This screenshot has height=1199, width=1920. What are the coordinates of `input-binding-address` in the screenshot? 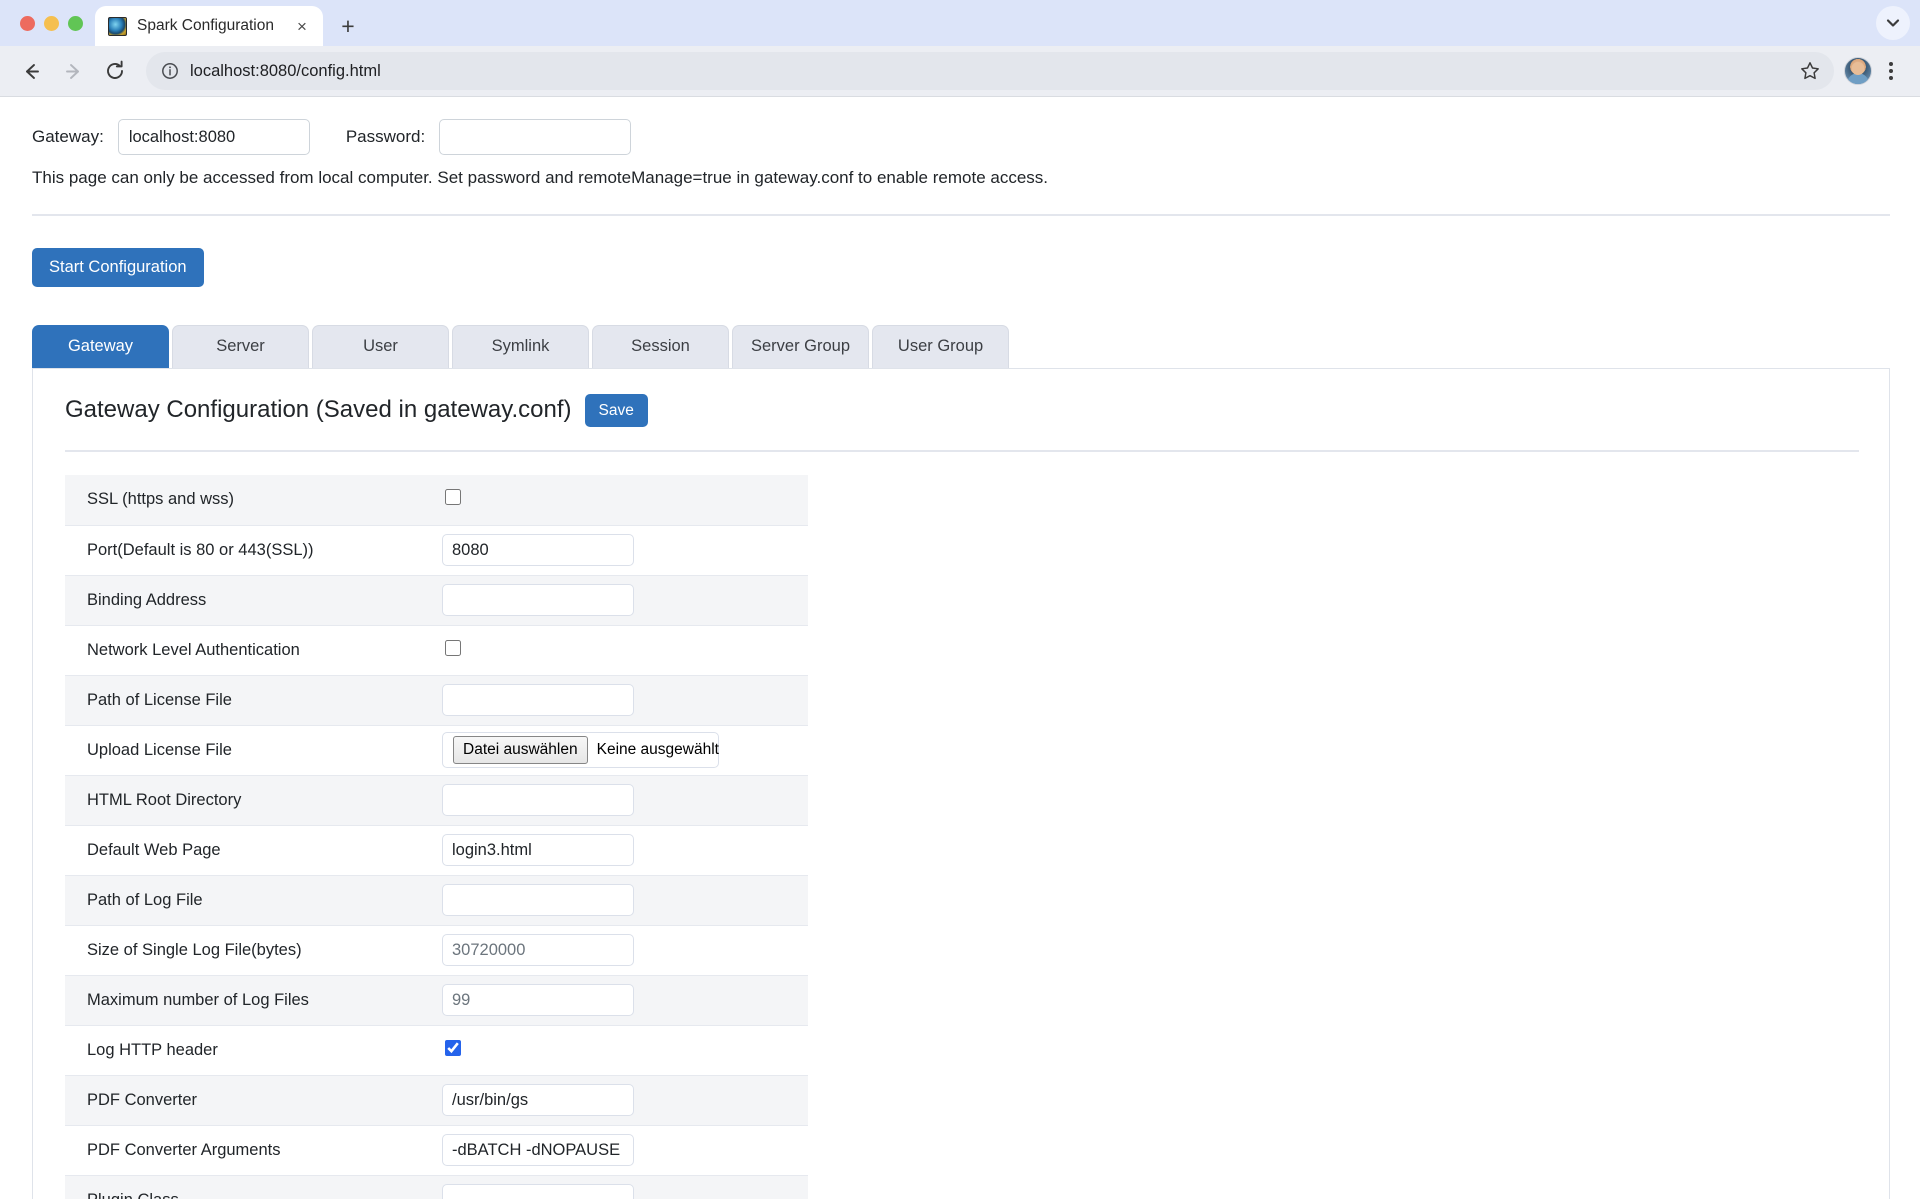 It's located at (538, 600).